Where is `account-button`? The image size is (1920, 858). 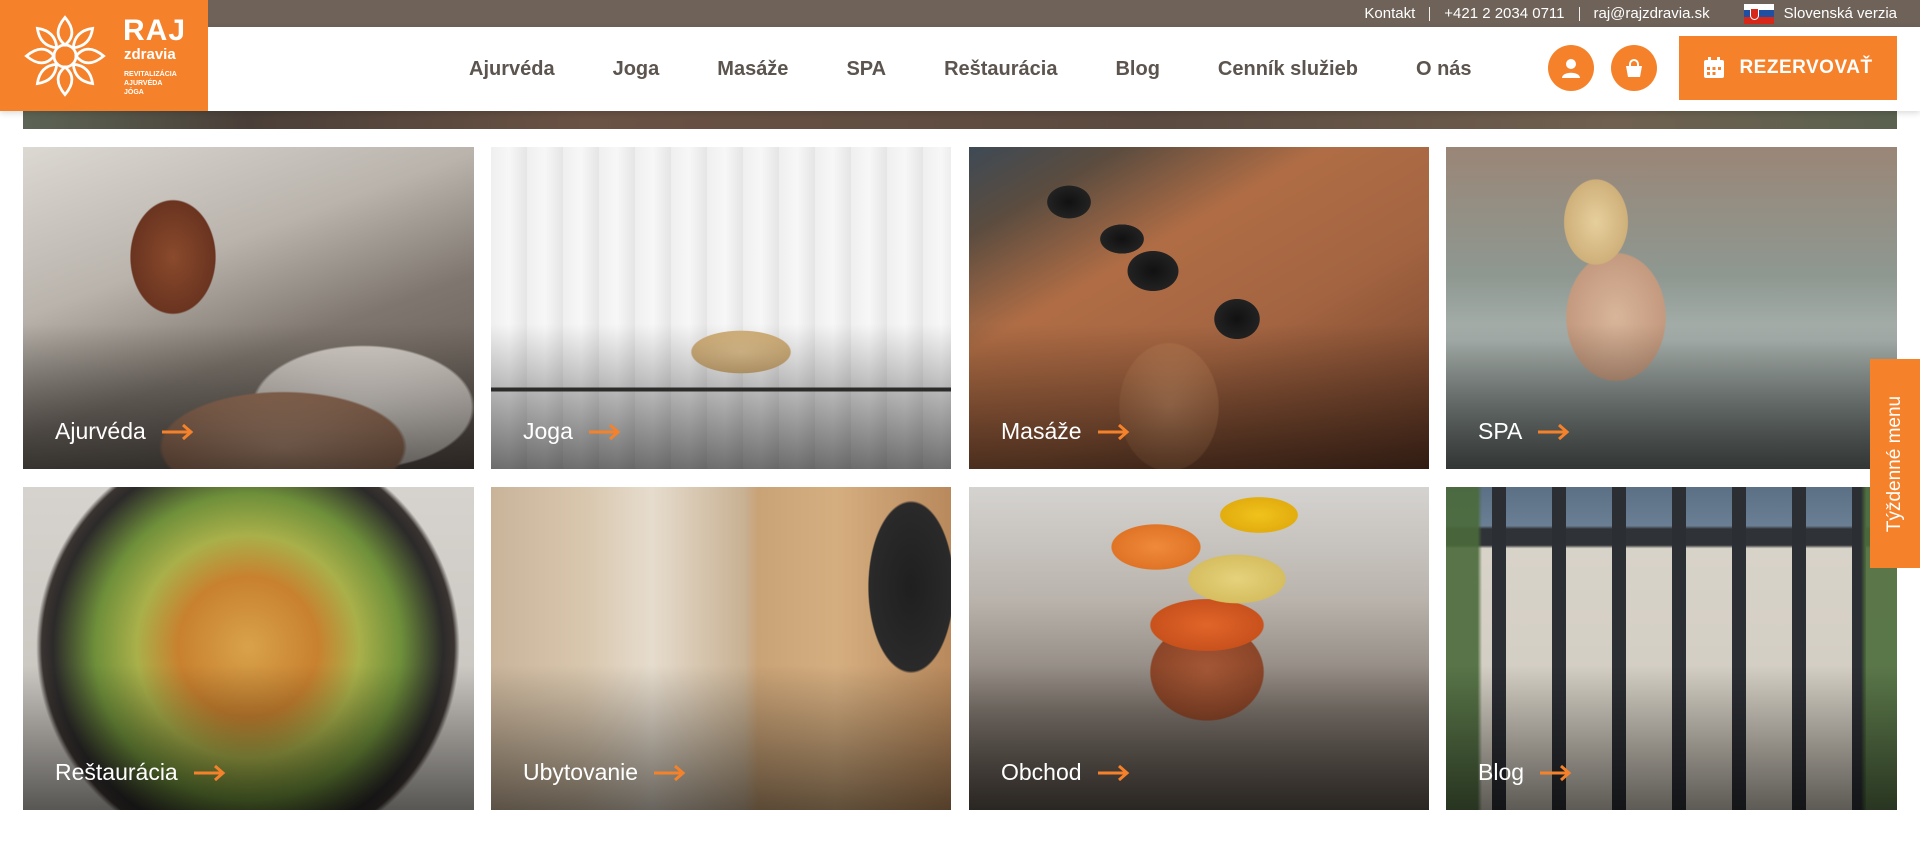 account-button is located at coordinates (1571, 68).